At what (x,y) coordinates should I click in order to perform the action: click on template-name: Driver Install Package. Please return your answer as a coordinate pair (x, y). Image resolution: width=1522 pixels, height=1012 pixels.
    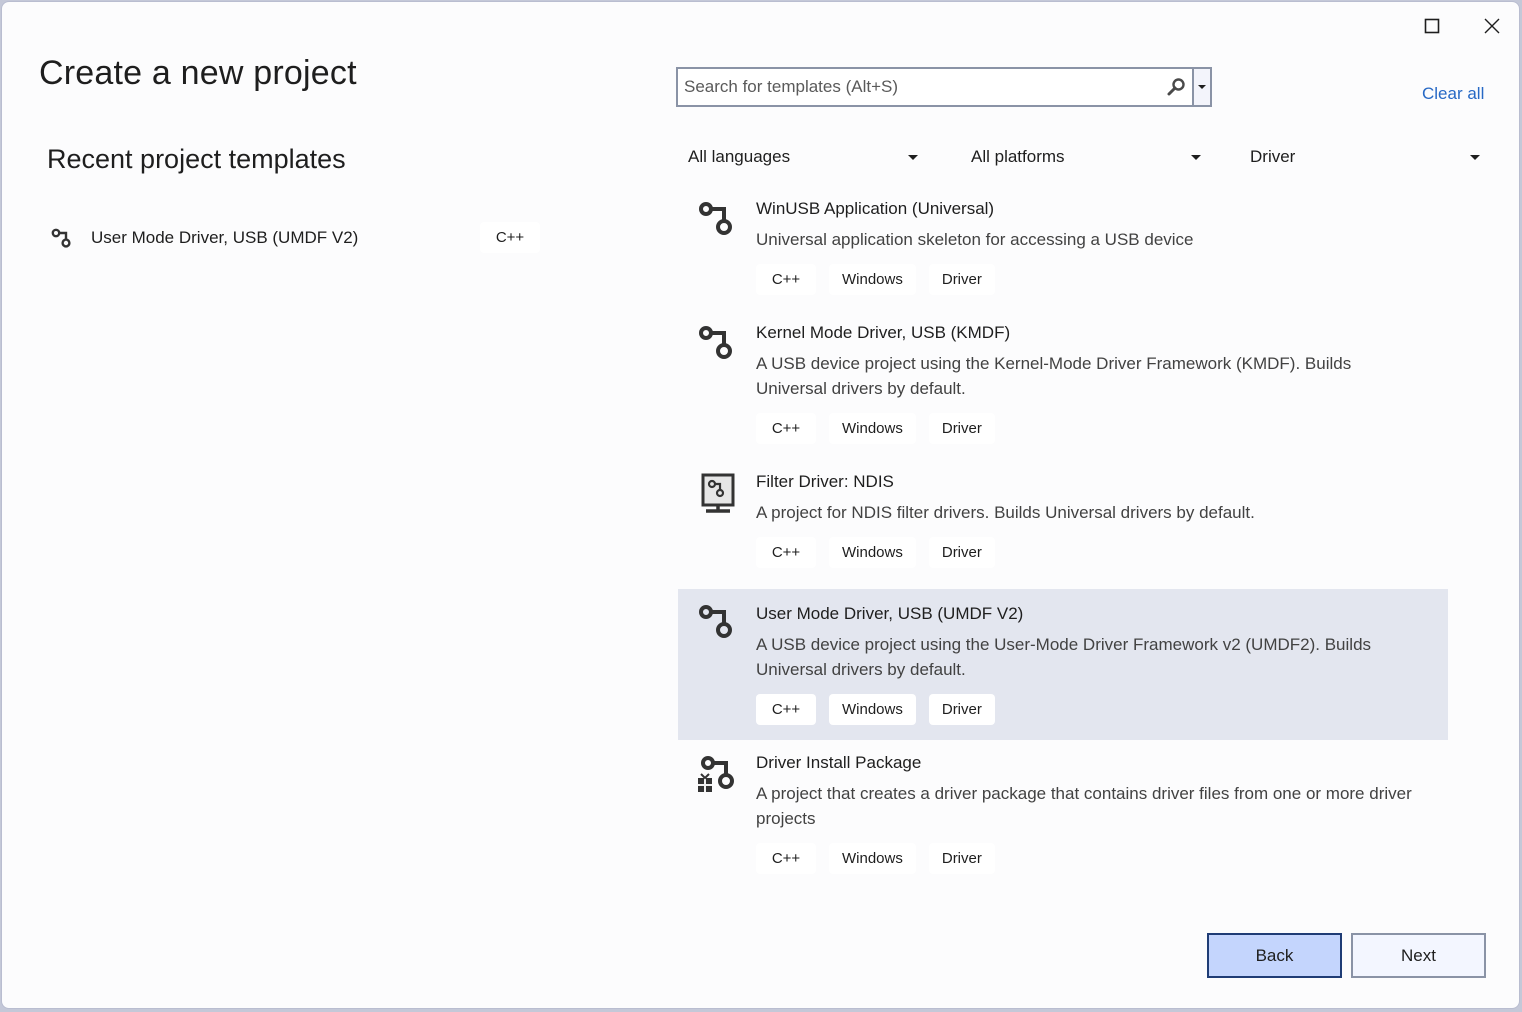
    Looking at the image, I should click on (839, 762).